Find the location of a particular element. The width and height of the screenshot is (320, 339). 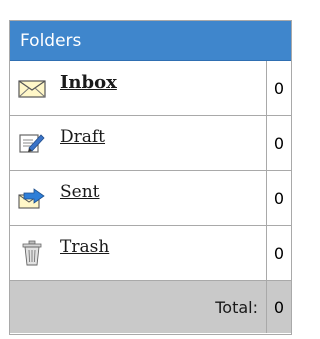

folder-link-sent: Sent is located at coordinates (80, 192).